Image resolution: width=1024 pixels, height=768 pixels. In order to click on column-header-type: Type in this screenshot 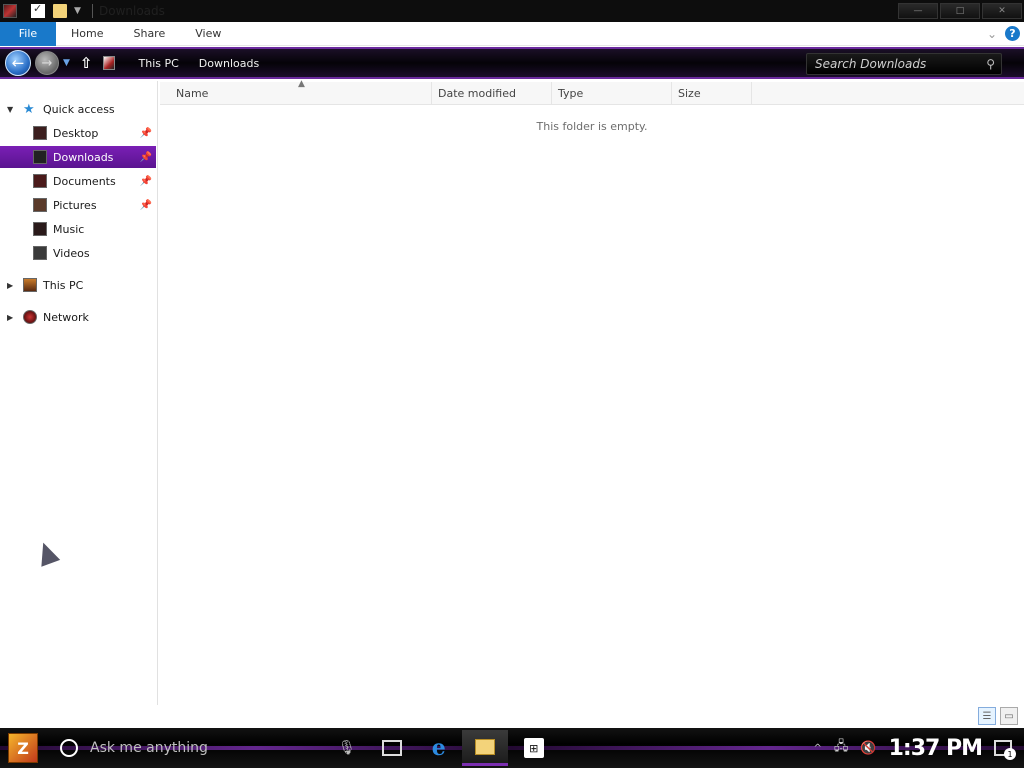, I will do `click(612, 93)`.